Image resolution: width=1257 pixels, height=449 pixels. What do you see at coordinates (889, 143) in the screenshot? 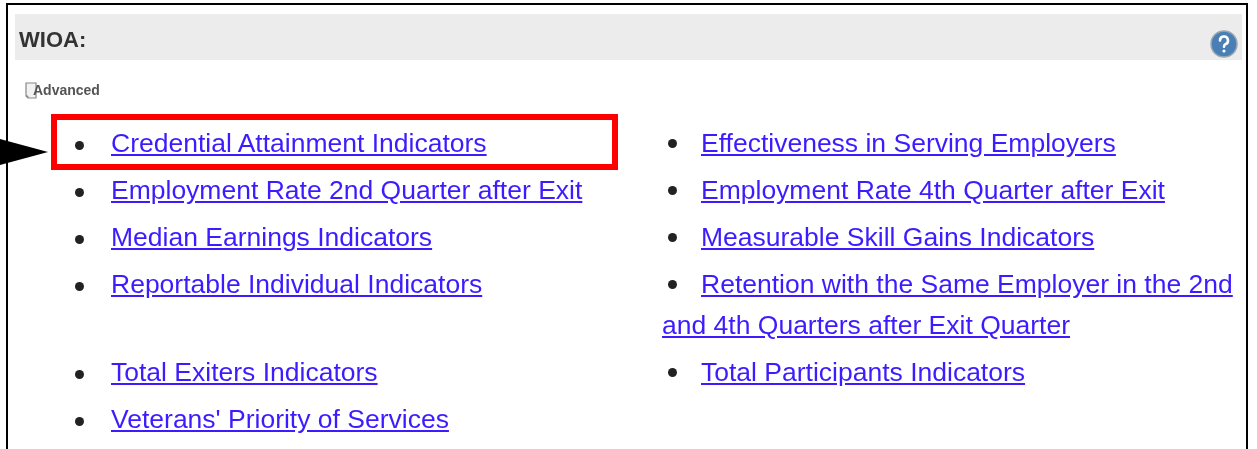
I see `report-link: Effectiveness in Serving Employers` at bounding box center [889, 143].